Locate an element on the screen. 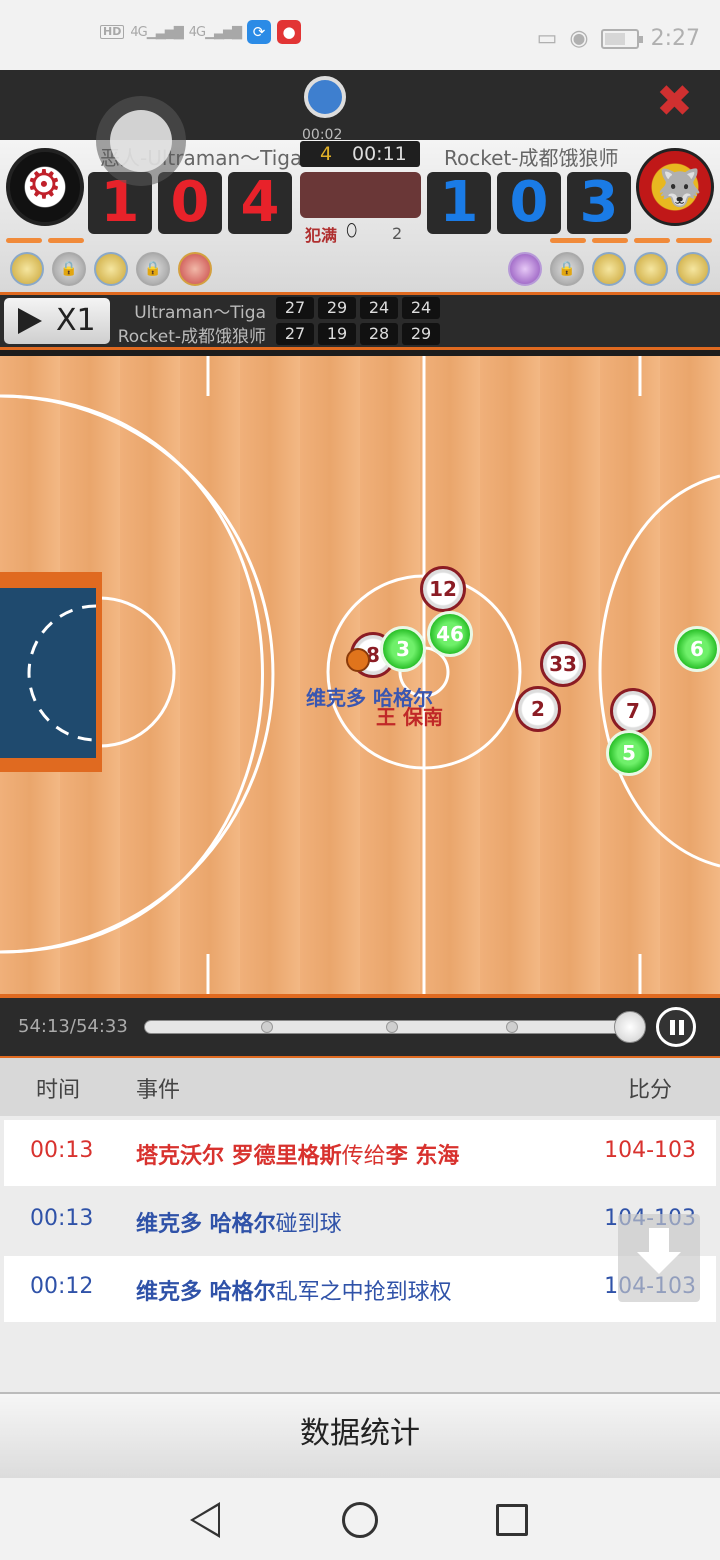 This screenshot has width=720, height=1560. eye-icon: ◉ is located at coordinates (579, 38).